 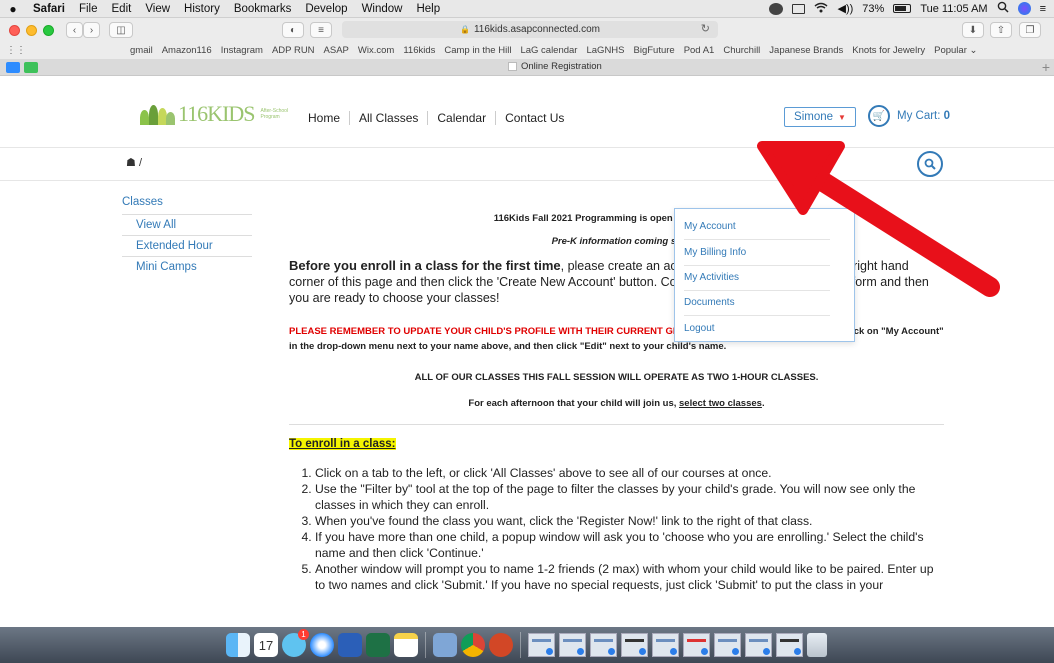 I want to click on sidebar-title: Classes, so click(x=187, y=205).